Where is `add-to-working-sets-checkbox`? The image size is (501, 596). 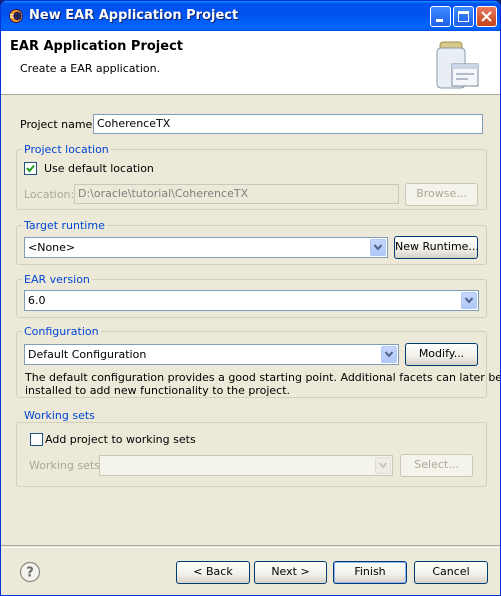
add-to-working-sets-checkbox is located at coordinates (36, 439).